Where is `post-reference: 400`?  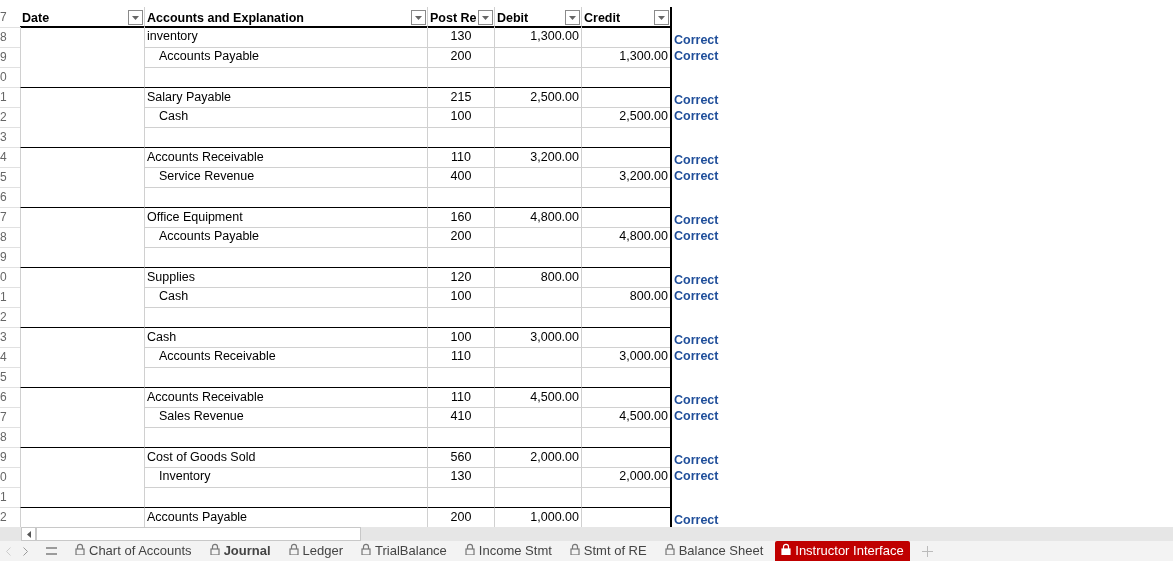 post-reference: 400 is located at coordinates (461, 177).